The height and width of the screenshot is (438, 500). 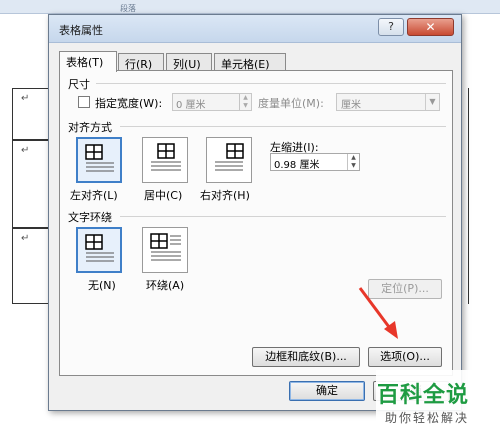 What do you see at coordinates (88, 61) in the screenshot?
I see `tab-table: 表格(T)` at bounding box center [88, 61].